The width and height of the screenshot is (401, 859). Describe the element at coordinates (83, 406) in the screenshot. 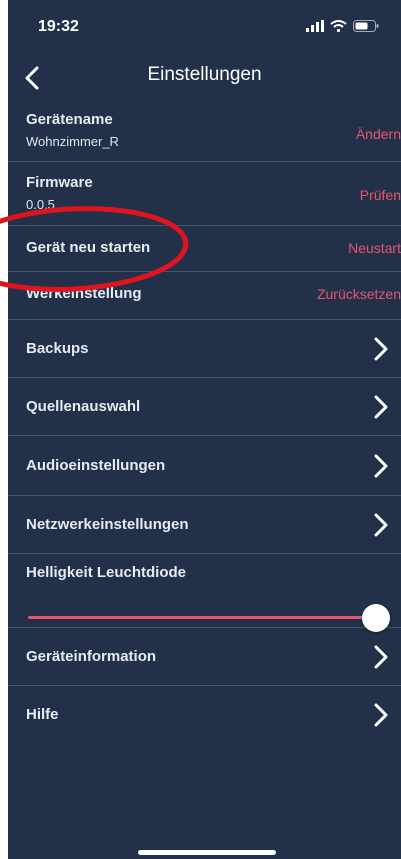

I see `source-selection-label: Quellenauswahl` at that location.